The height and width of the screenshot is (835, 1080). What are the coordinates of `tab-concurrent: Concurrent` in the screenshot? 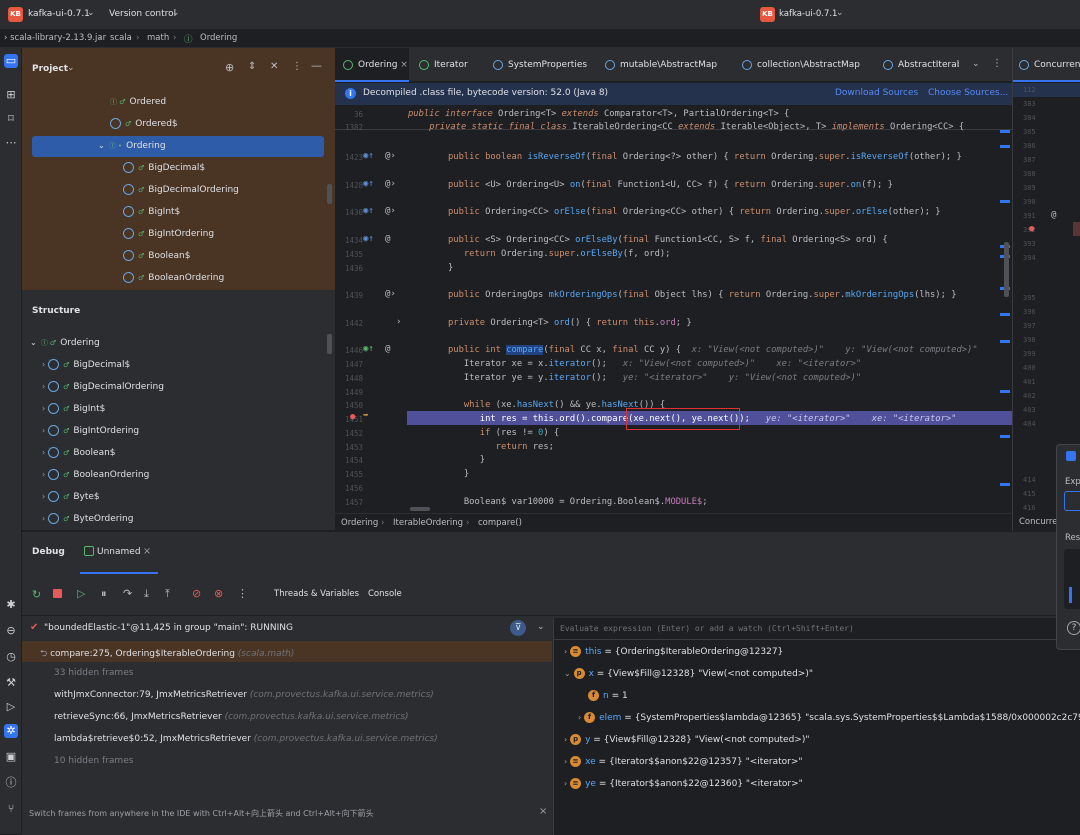 It's located at (1046, 65).